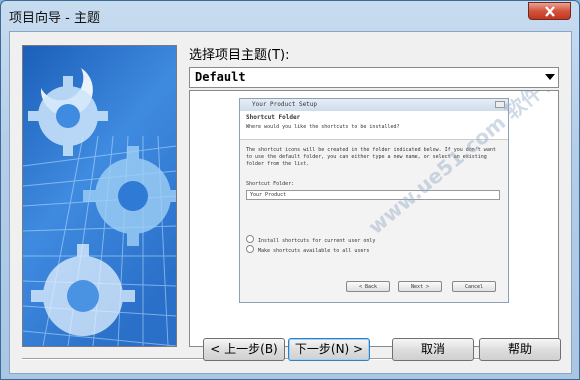  What do you see at coordinates (520, 349) in the screenshot?
I see `help-button: 帮助` at bounding box center [520, 349].